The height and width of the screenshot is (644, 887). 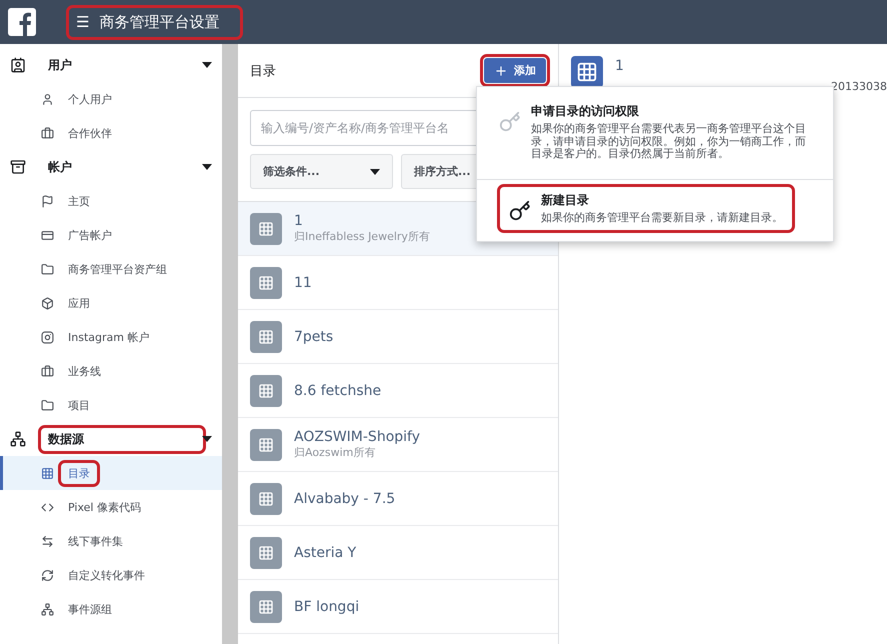 I want to click on catalog-name: 11, so click(x=303, y=282).